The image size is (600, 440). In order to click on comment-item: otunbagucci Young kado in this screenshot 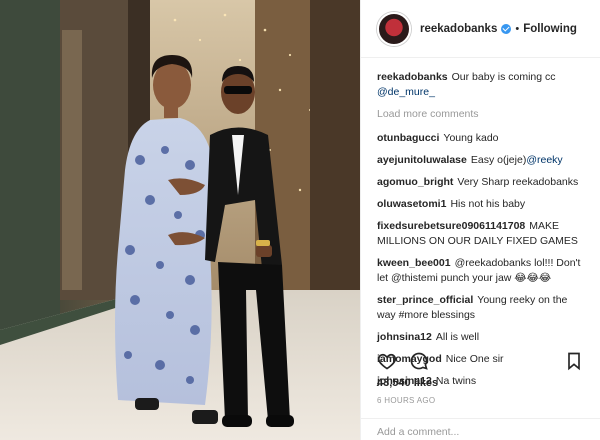, I will do `click(481, 138)`.